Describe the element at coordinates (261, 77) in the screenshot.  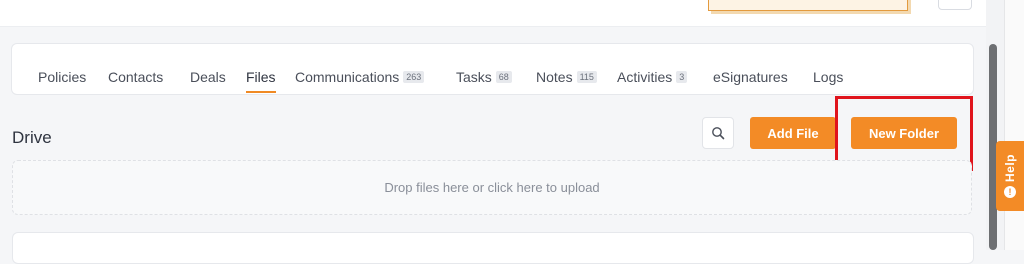
I see `tab-label: Files` at that location.